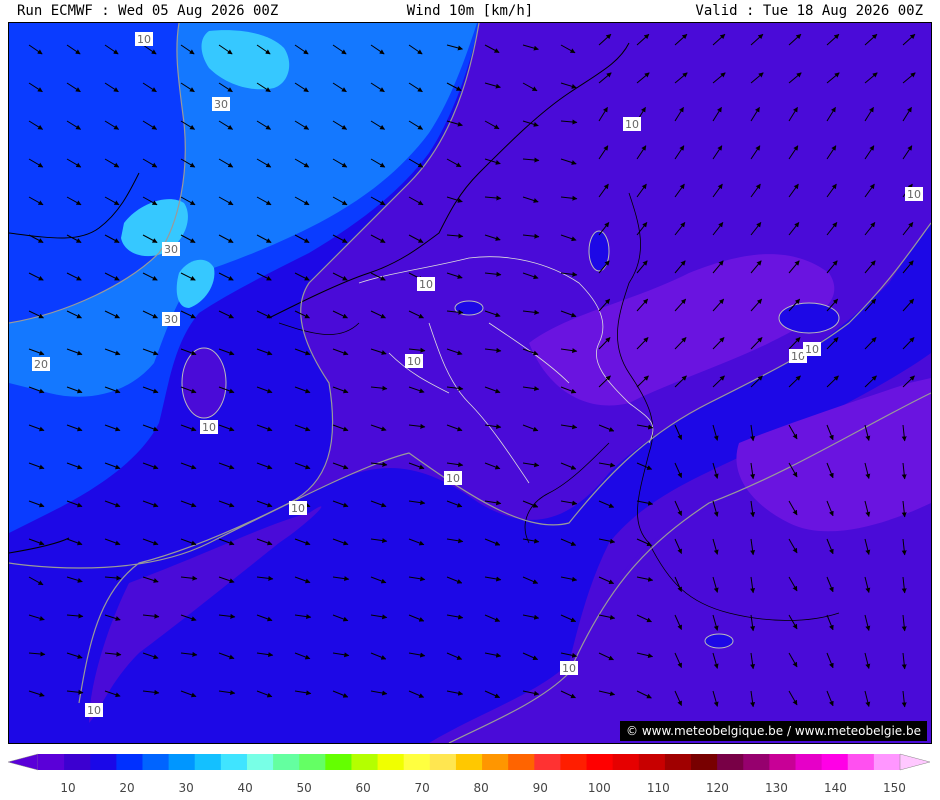 The height and width of the screenshot is (800, 940). I want to click on legend-tick-label: 20, so click(126, 788).